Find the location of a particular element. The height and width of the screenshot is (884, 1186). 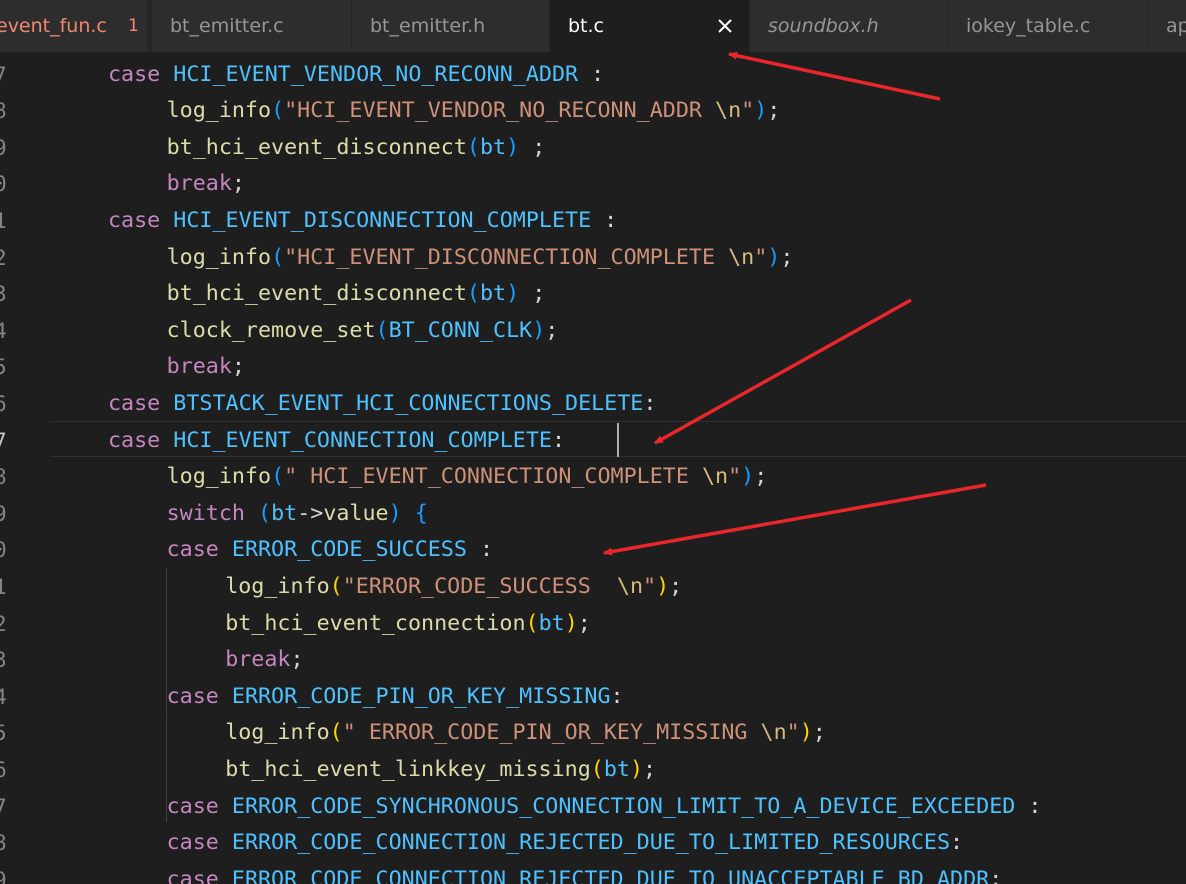

code-token: BT_CONN_CLK is located at coordinates (460, 330).